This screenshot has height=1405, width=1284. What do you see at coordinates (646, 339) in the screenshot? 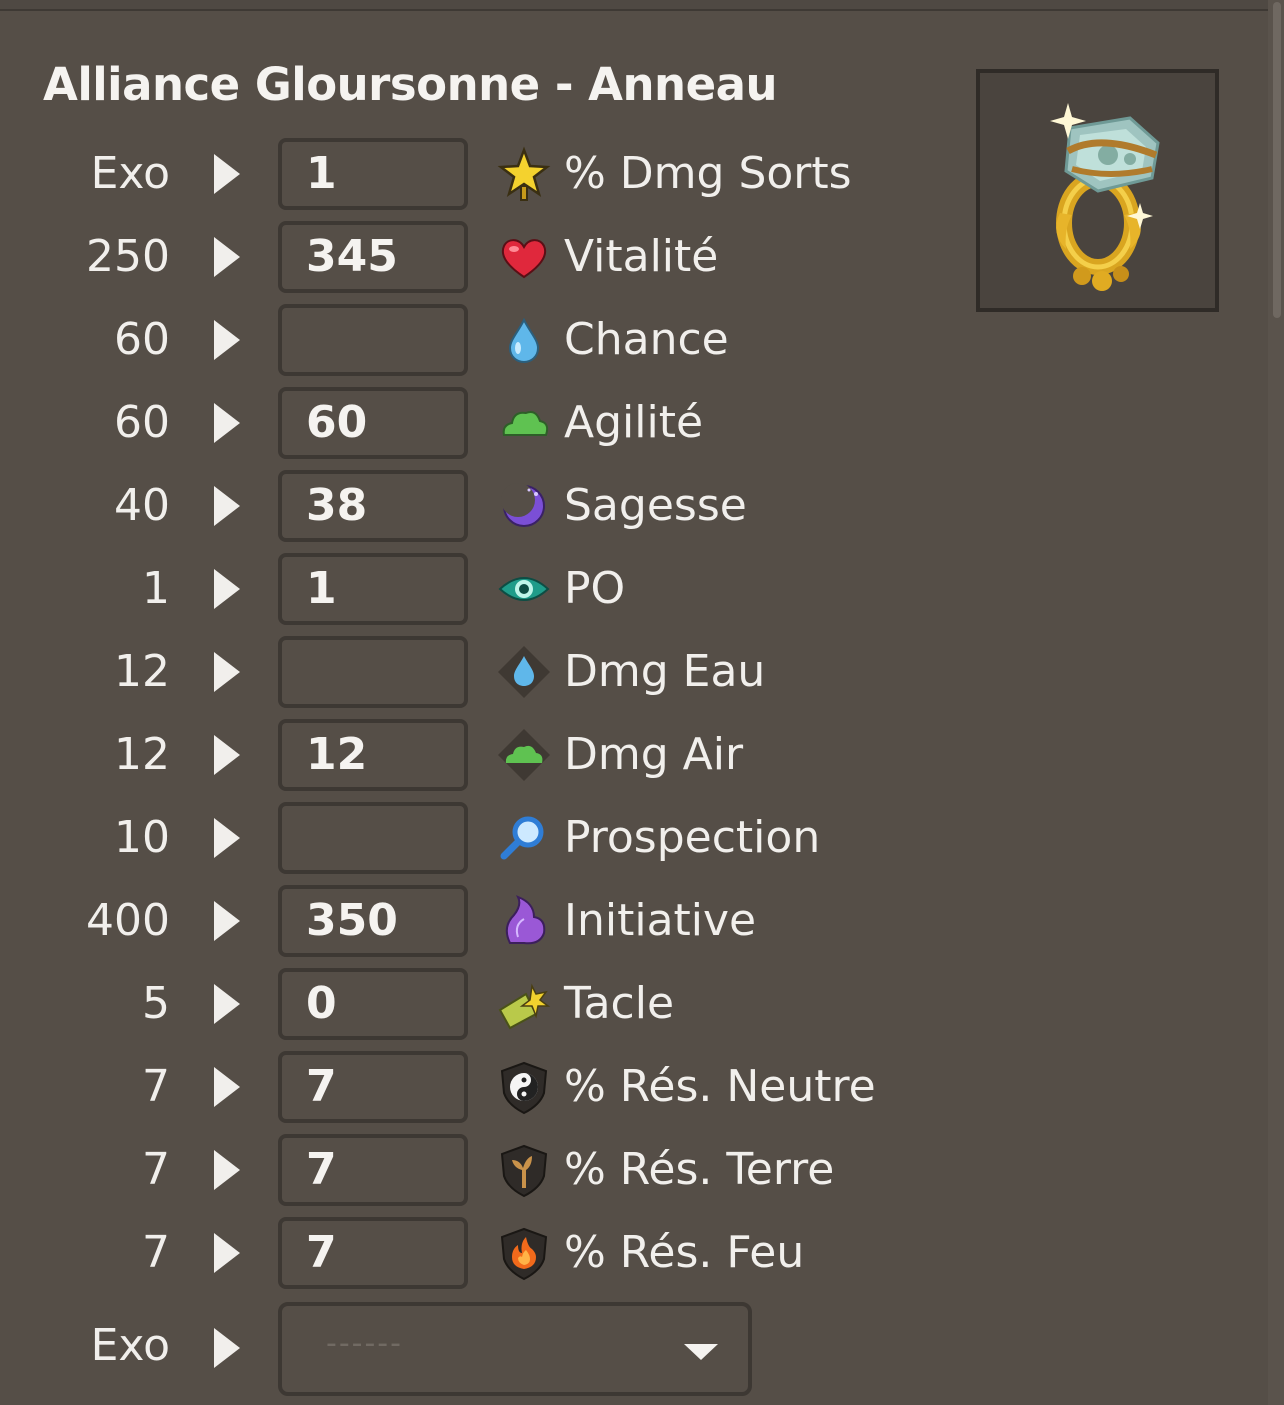
I see `stat-label: Chance` at bounding box center [646, 339].